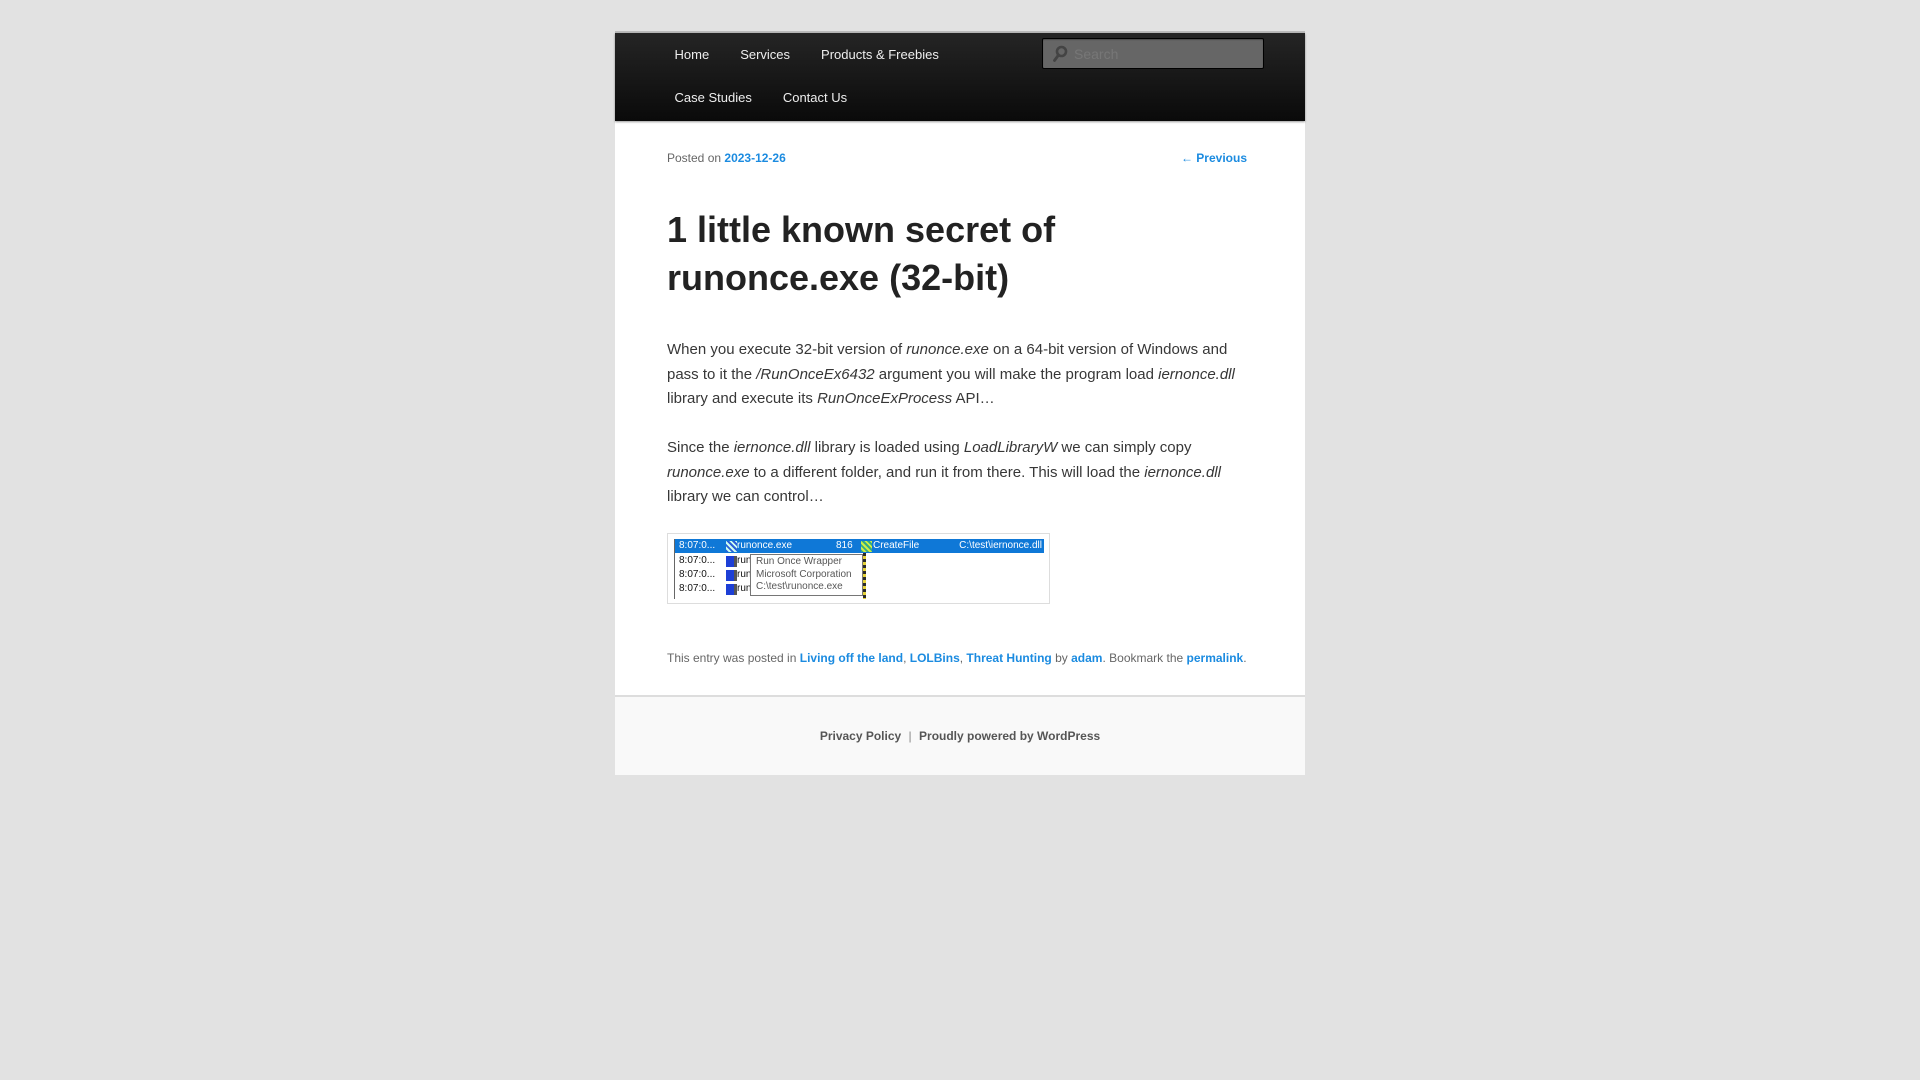 This screenshot has width=1920, height=1080. Describe the element at coordinates (814, 97) in the screenshot. I see `nav-item-contact-us: Contact Us` at that location.